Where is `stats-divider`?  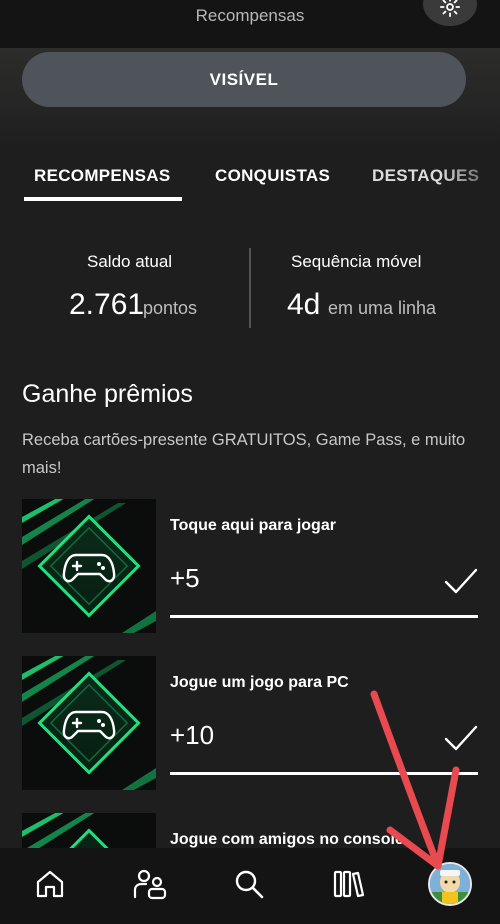 stats-divider is located at coordinates (250, 288).